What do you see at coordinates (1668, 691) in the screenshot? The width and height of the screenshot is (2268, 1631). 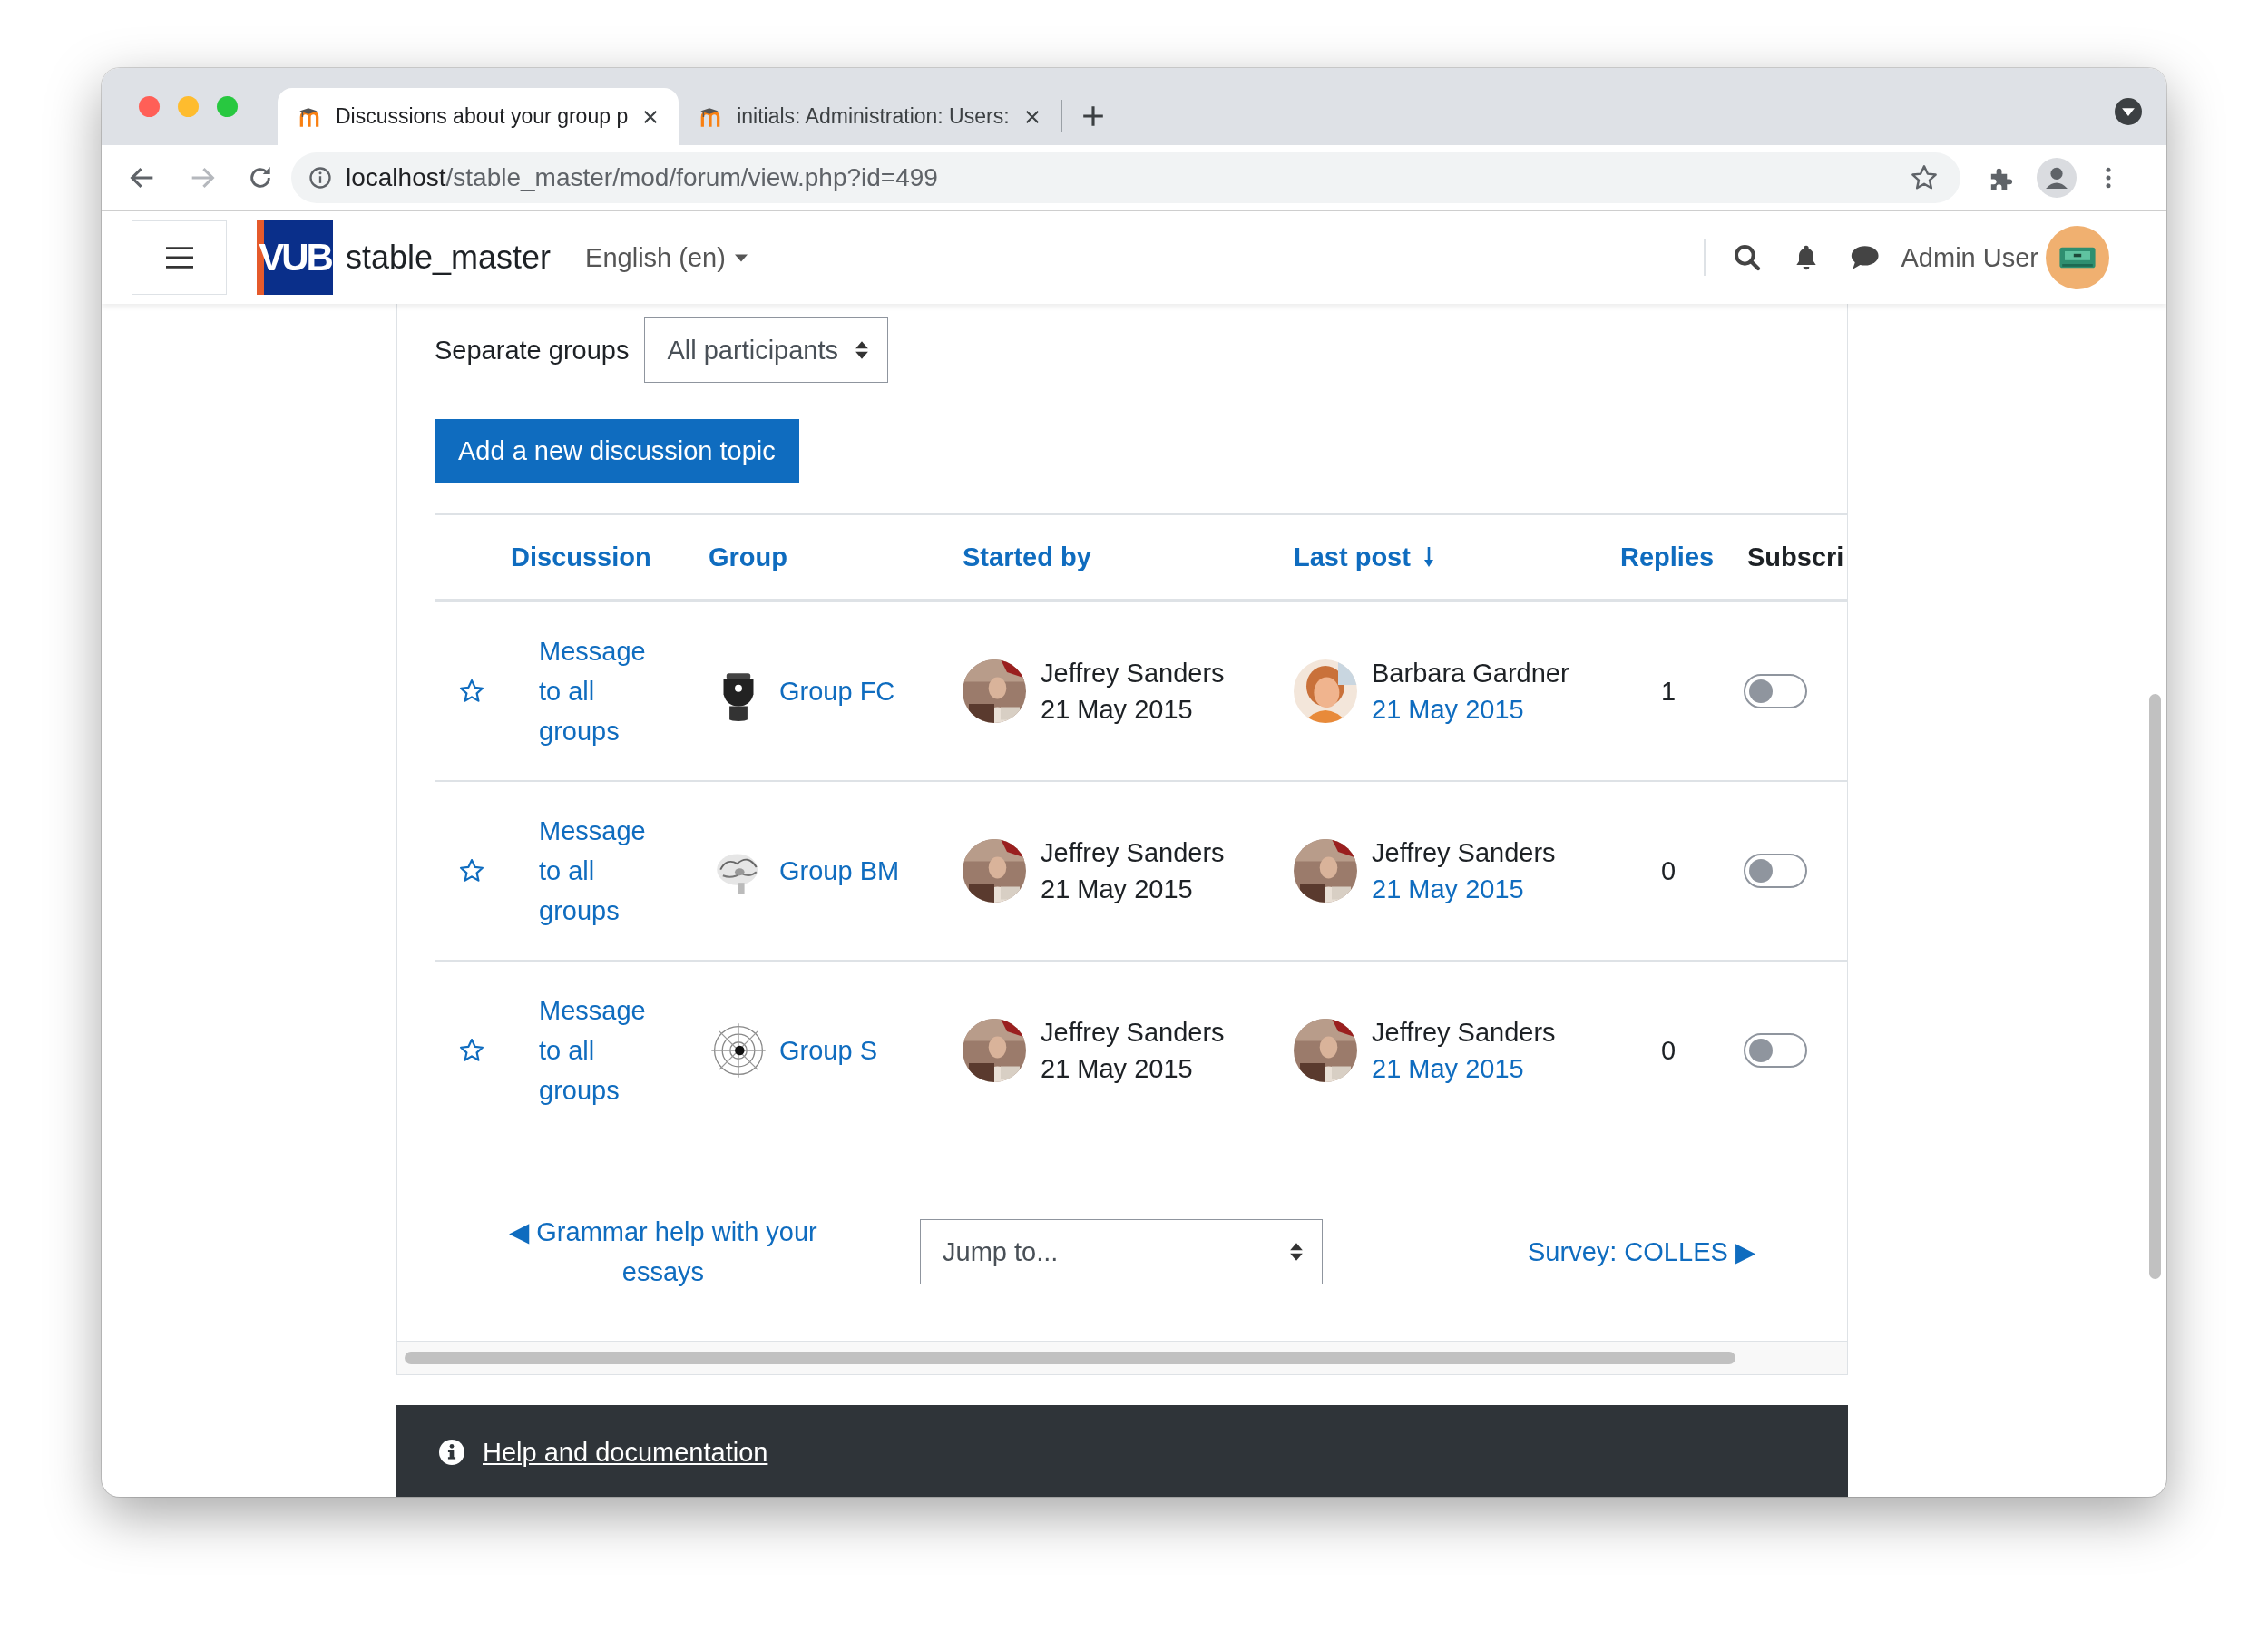 I see `reply-count: 1` at bounding box center [1668, 691].